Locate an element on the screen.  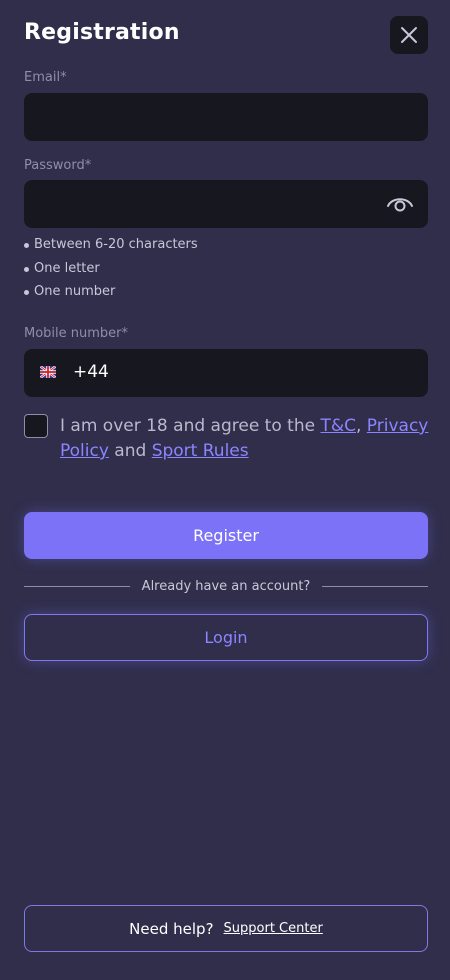
password-rule-text: One letter is located at coordinates (67, 268).